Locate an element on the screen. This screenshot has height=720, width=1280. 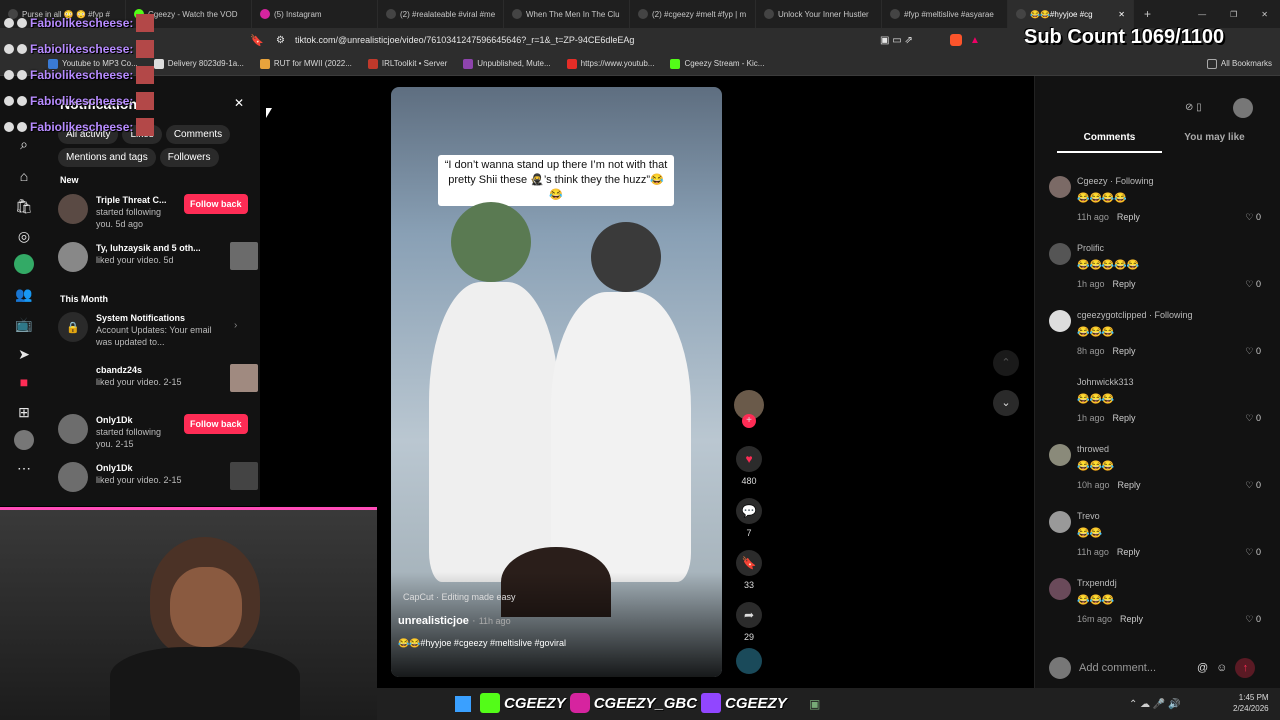
explore-icon: ◎ is located at coordinates (24, 236).